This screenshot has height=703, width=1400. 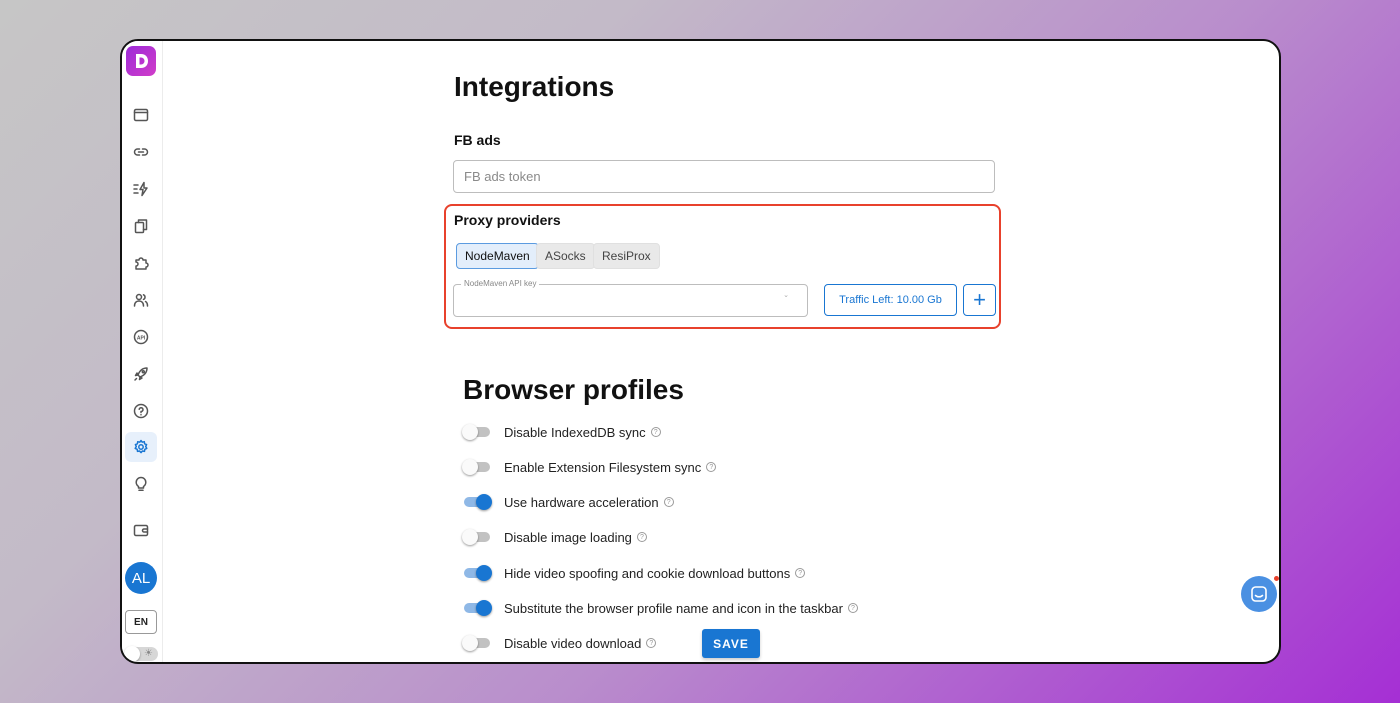 What do you see at coordinates (141, 654) in the screenshot?
I see `theme-toggle: ☀` at bounding box center [141, 654].